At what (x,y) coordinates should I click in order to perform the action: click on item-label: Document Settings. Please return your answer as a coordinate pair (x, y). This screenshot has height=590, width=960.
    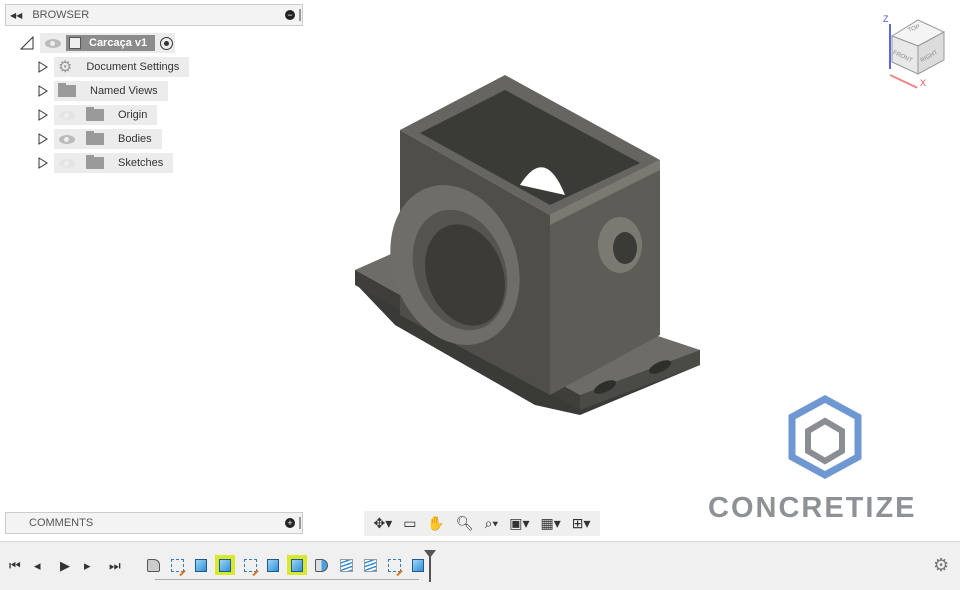
    Looking at the image, I should click on (133, 67).